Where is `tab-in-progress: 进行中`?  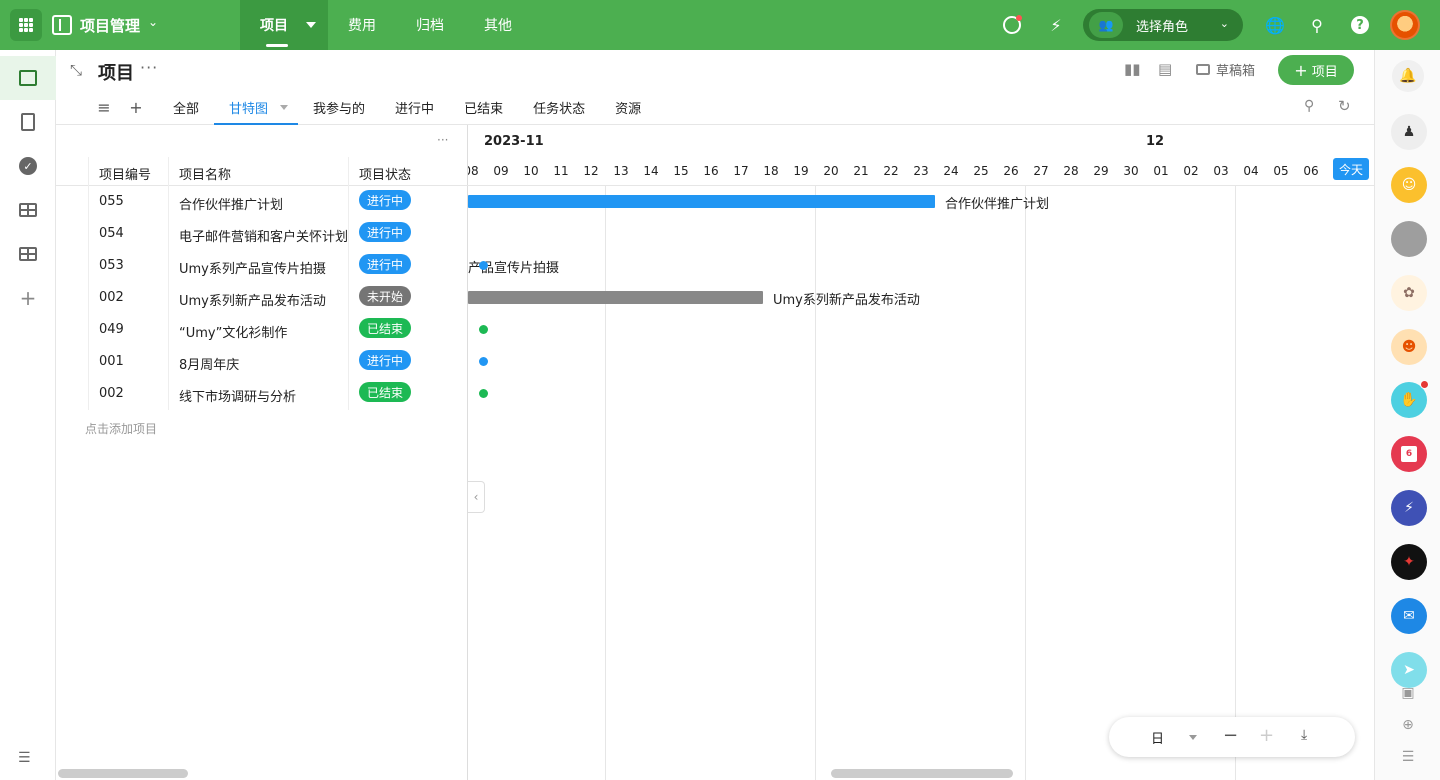 tab-in-progress: 进行中 is located at coordinates (414, 107).